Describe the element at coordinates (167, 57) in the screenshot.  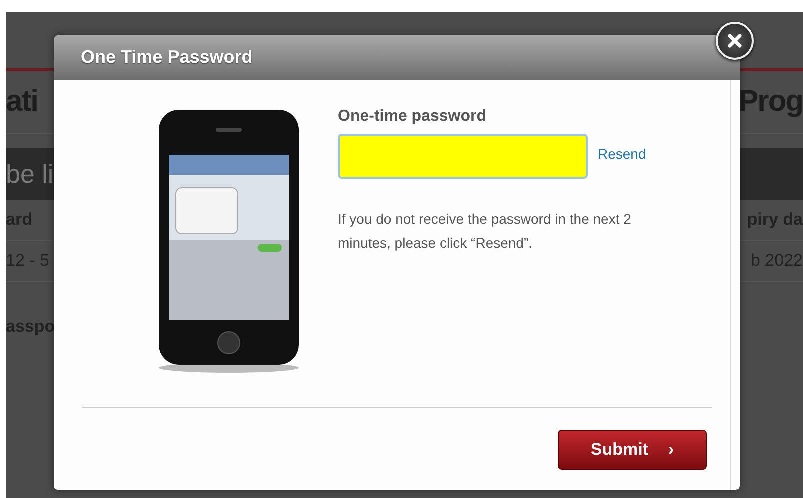
I see `dialog-title: One Time Password` at that location.